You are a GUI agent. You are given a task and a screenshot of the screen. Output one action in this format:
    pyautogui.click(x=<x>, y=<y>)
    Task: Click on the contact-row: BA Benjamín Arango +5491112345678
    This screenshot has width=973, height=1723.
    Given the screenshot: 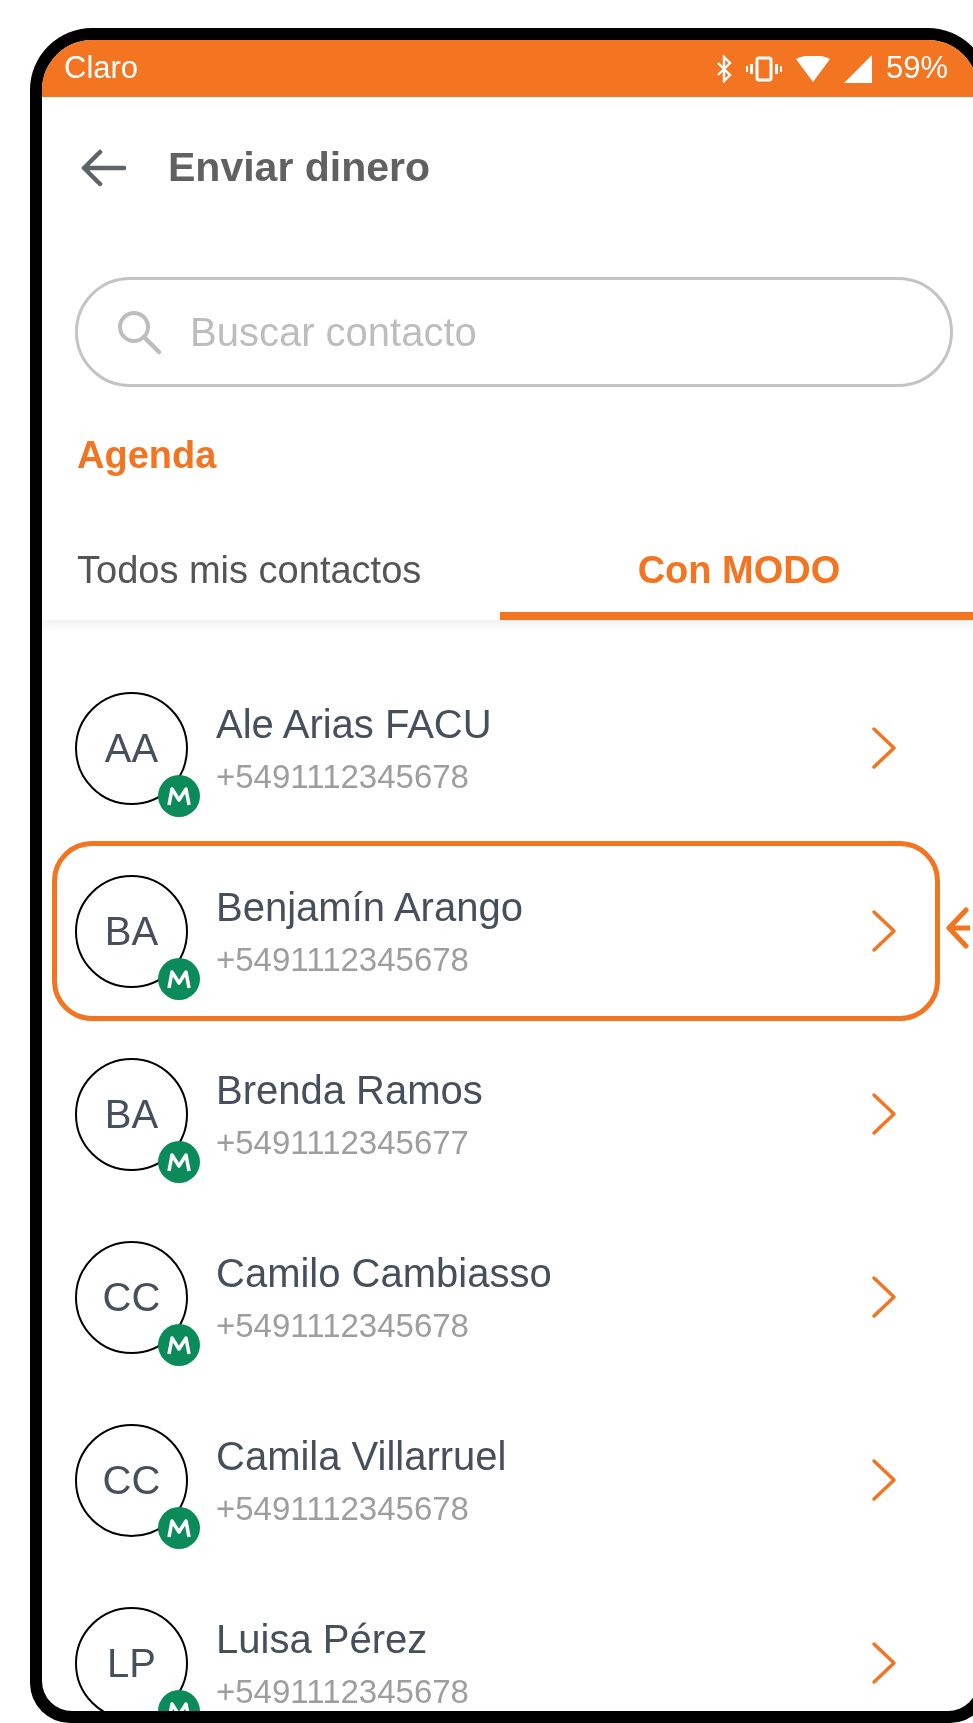 What is the action you would take?
    pyautogui.click(x=496, y=931)
    